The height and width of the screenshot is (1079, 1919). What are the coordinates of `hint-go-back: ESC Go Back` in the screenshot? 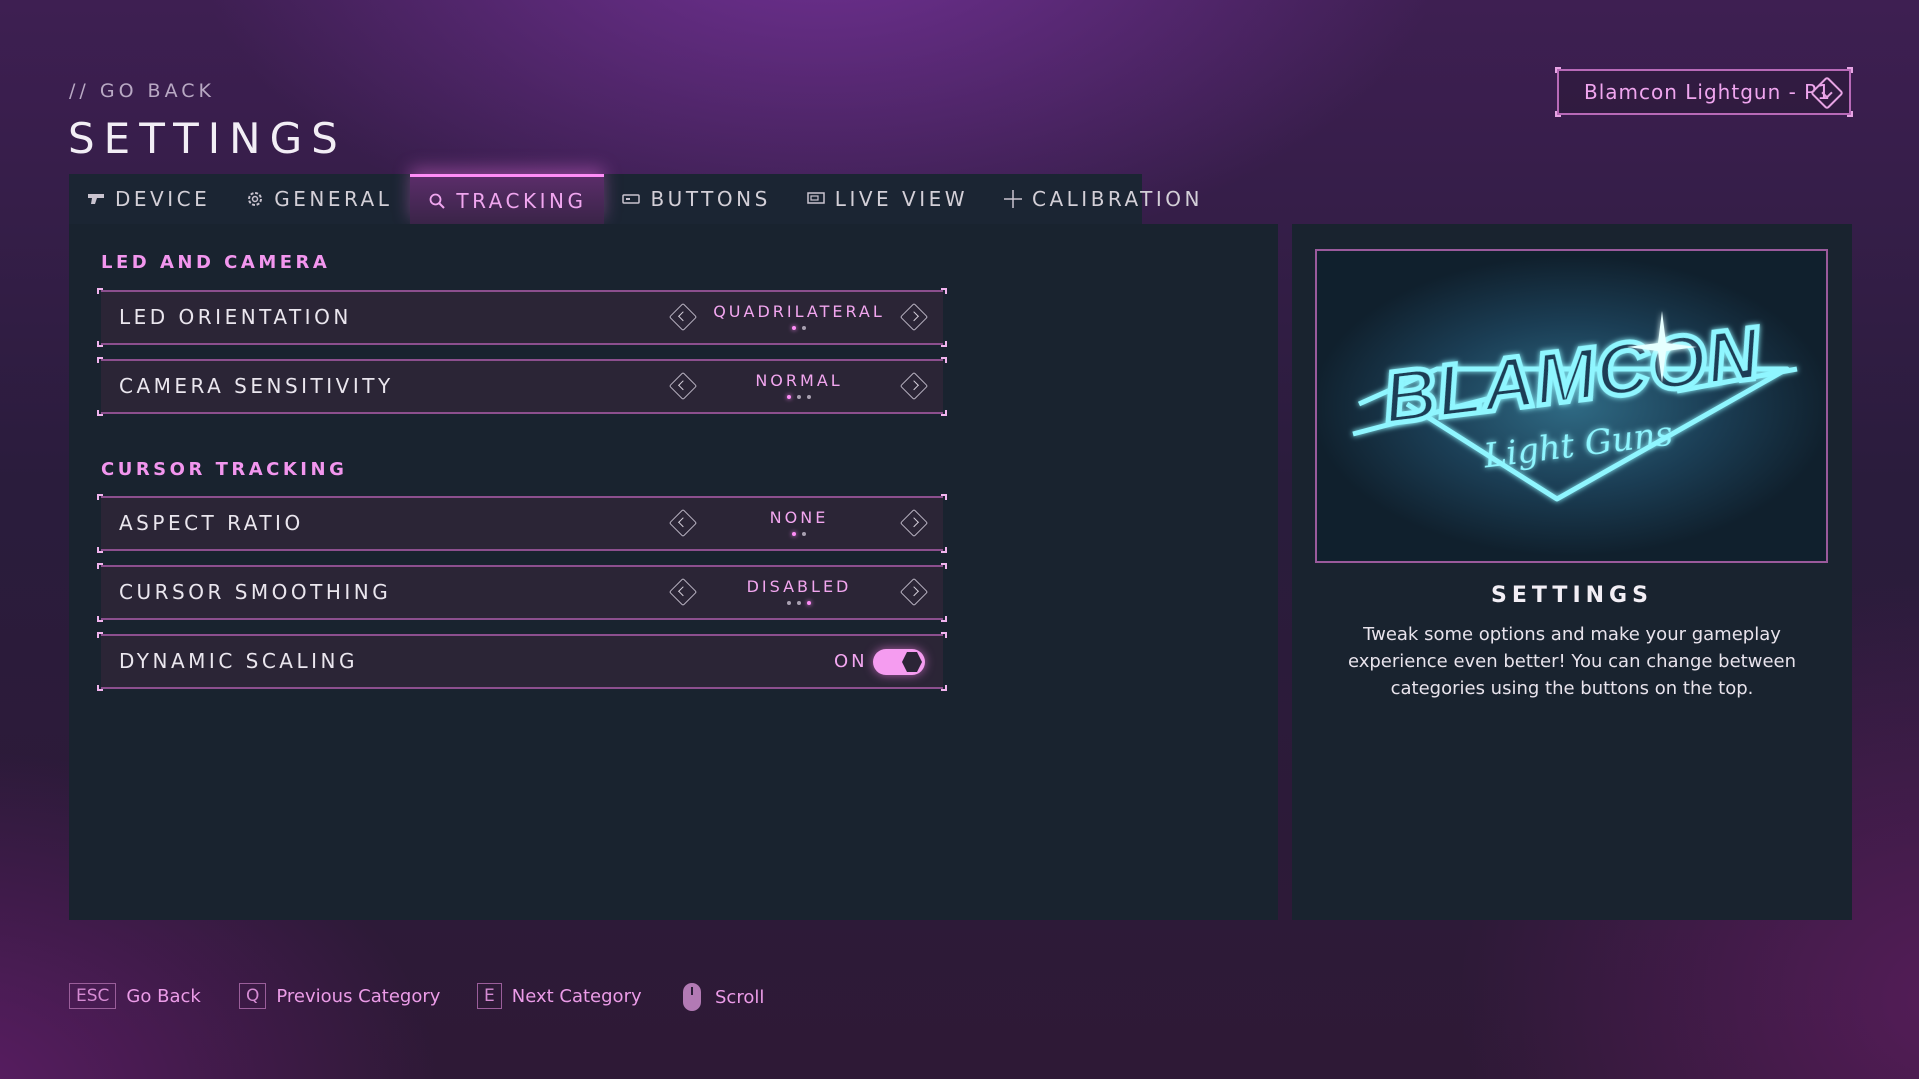 It's located at (135, 996).